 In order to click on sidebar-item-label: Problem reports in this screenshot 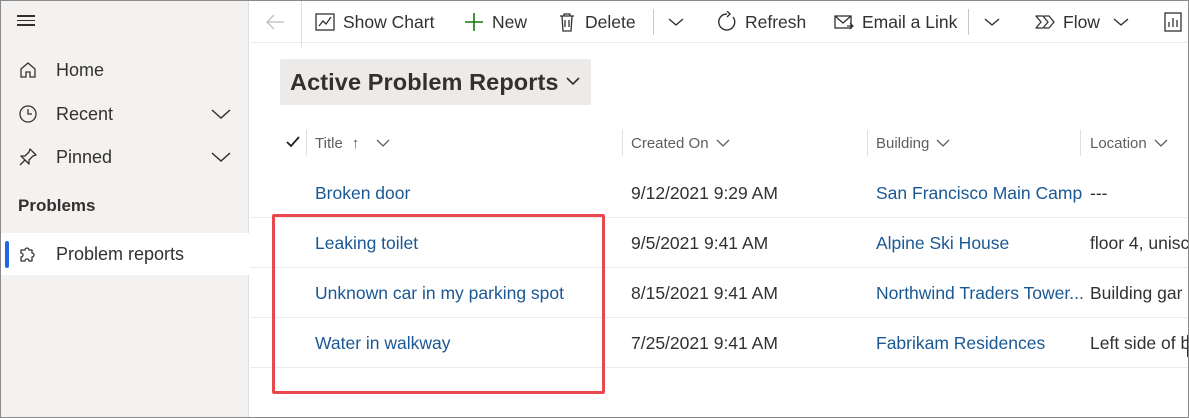, I will do `click(120, 253)`.